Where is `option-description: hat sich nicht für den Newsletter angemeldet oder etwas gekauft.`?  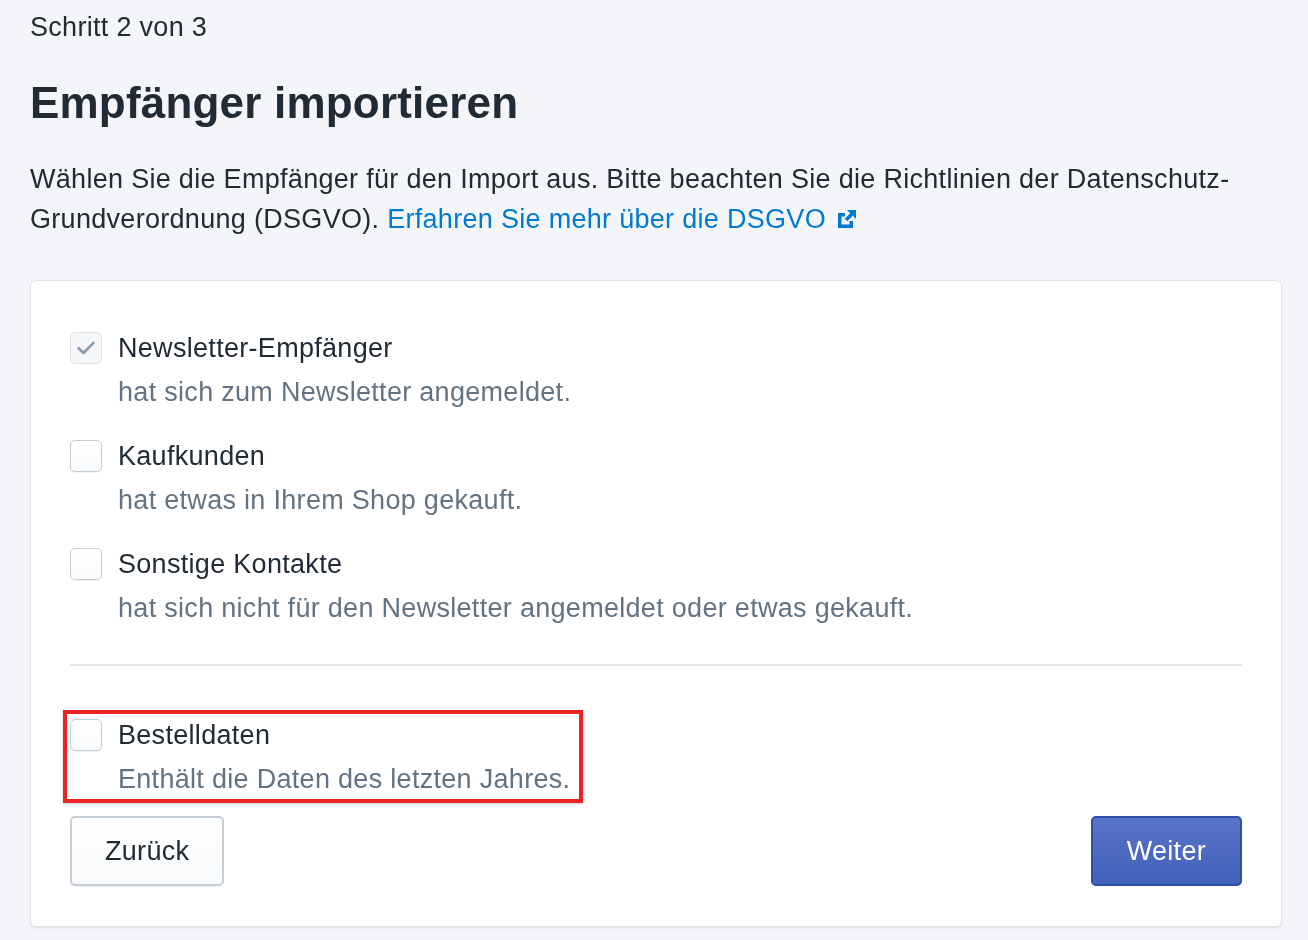
option-description: hat sich nicht für den Newsletter angemeldet oder etwas gekauft. is located at coordinates (516, 608).